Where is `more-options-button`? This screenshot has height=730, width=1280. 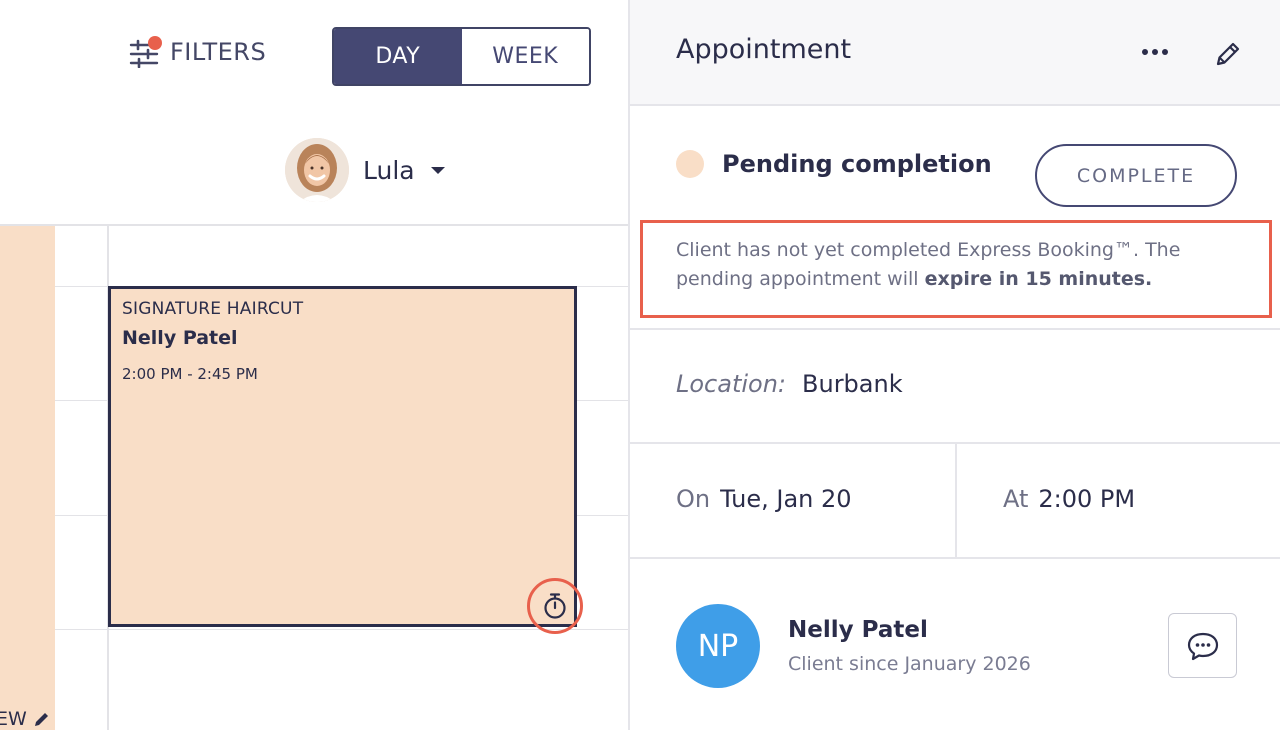 more-options-button is located at coordinates (1155, 52).